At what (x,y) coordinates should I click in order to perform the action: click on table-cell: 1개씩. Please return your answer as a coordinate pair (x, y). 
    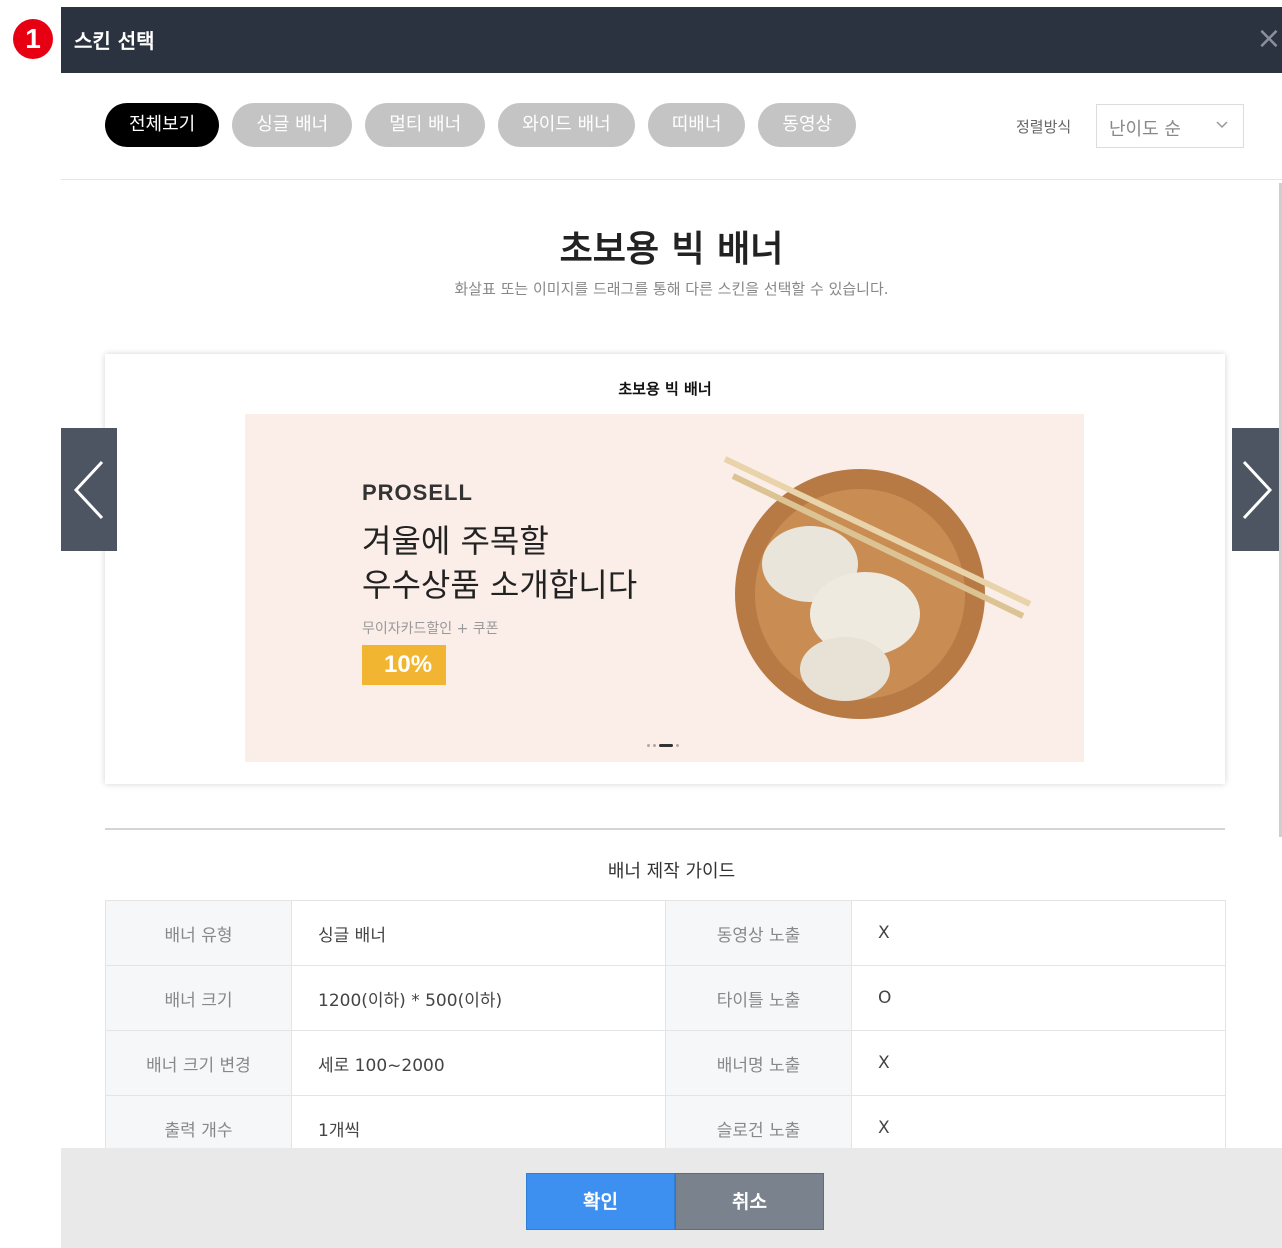
    Looking at the image, I should click on (478, 1121).